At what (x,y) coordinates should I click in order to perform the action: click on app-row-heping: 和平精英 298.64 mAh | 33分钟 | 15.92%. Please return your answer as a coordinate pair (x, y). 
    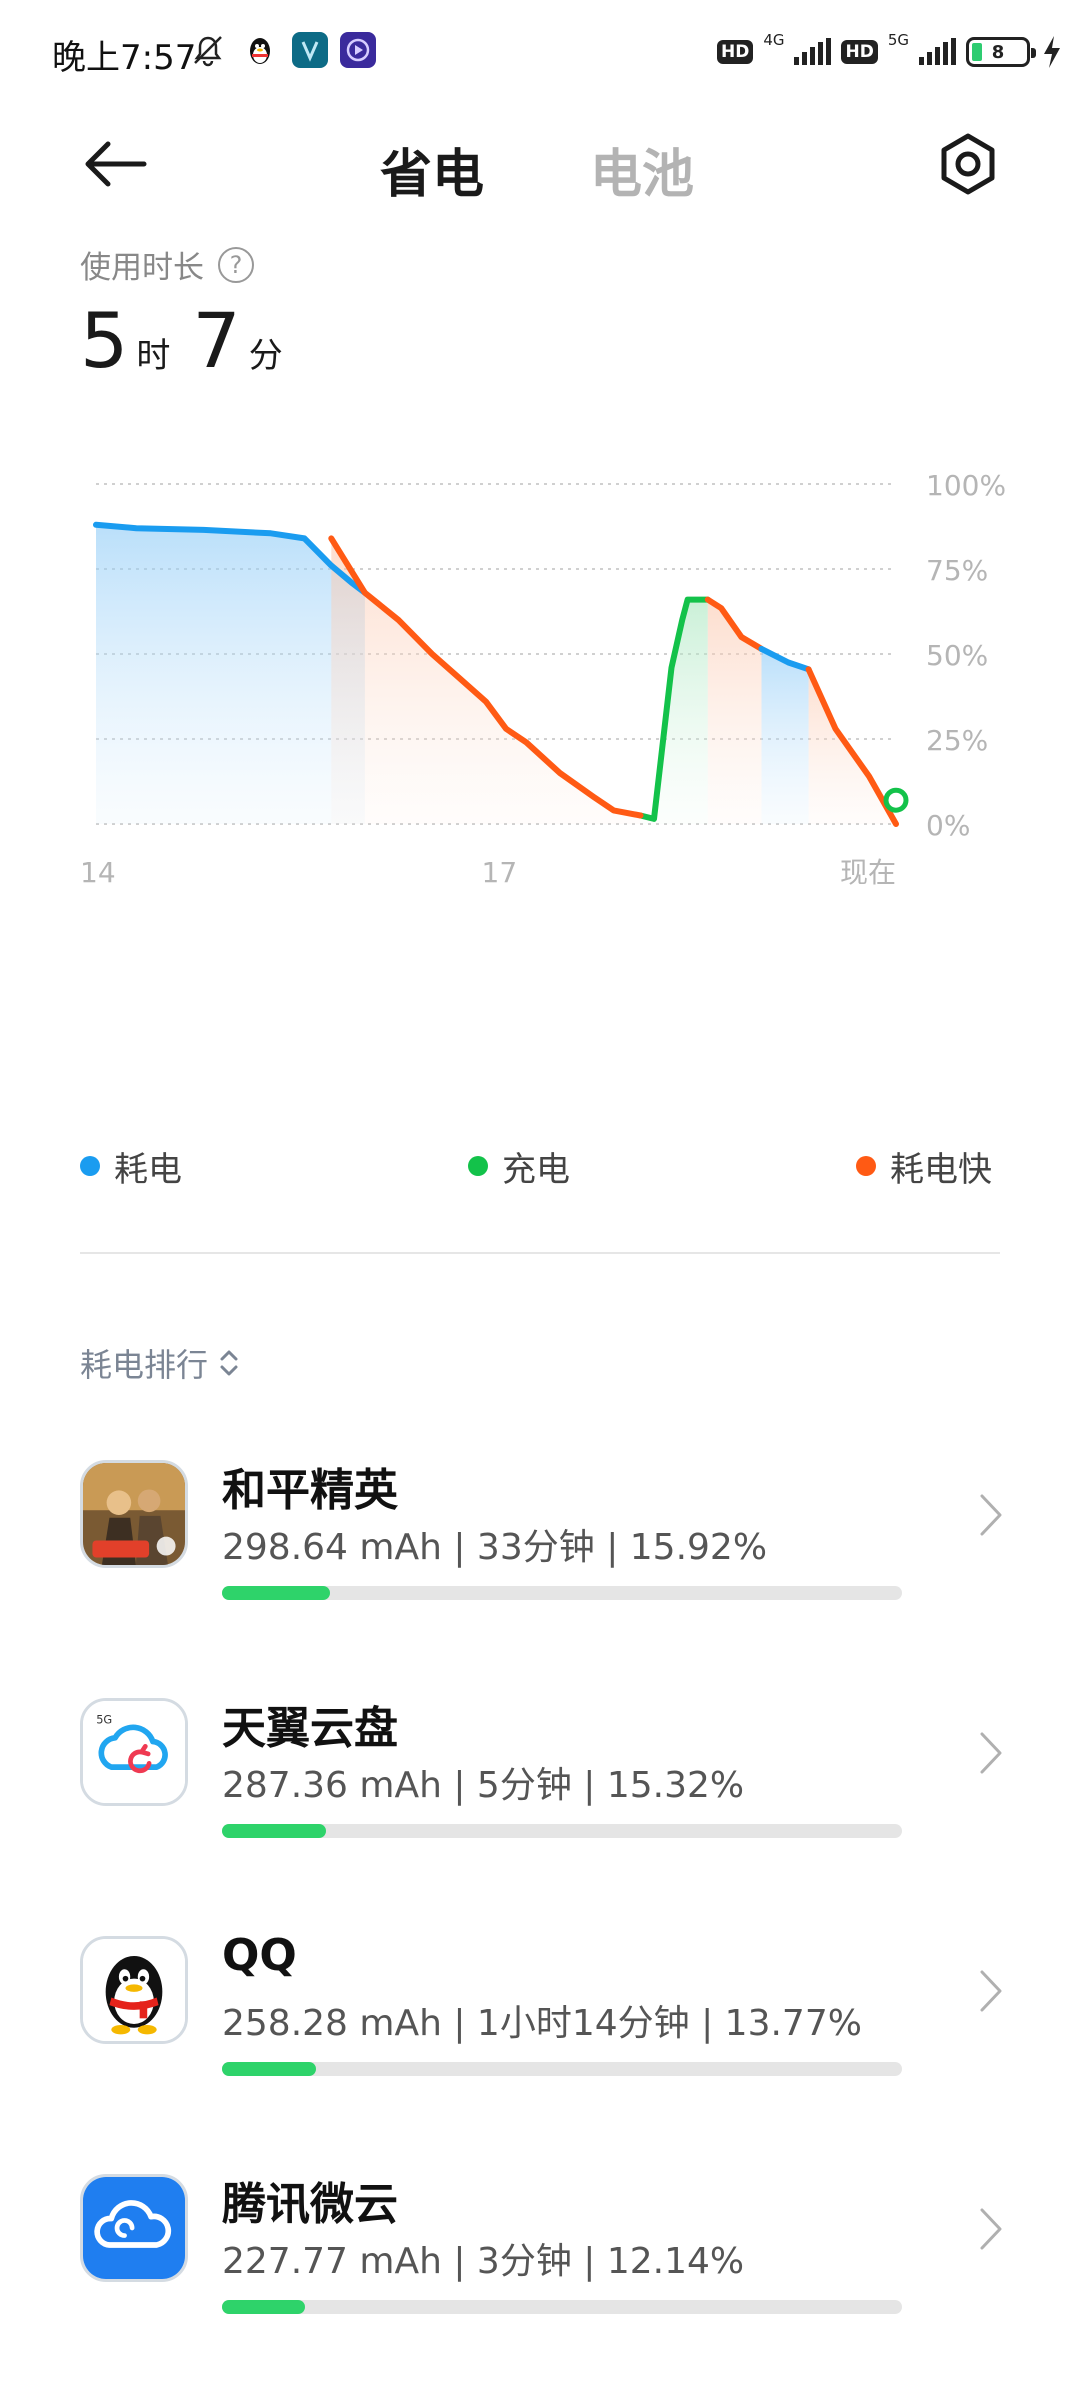
    Looking at the image, I should click on (540, 1534).